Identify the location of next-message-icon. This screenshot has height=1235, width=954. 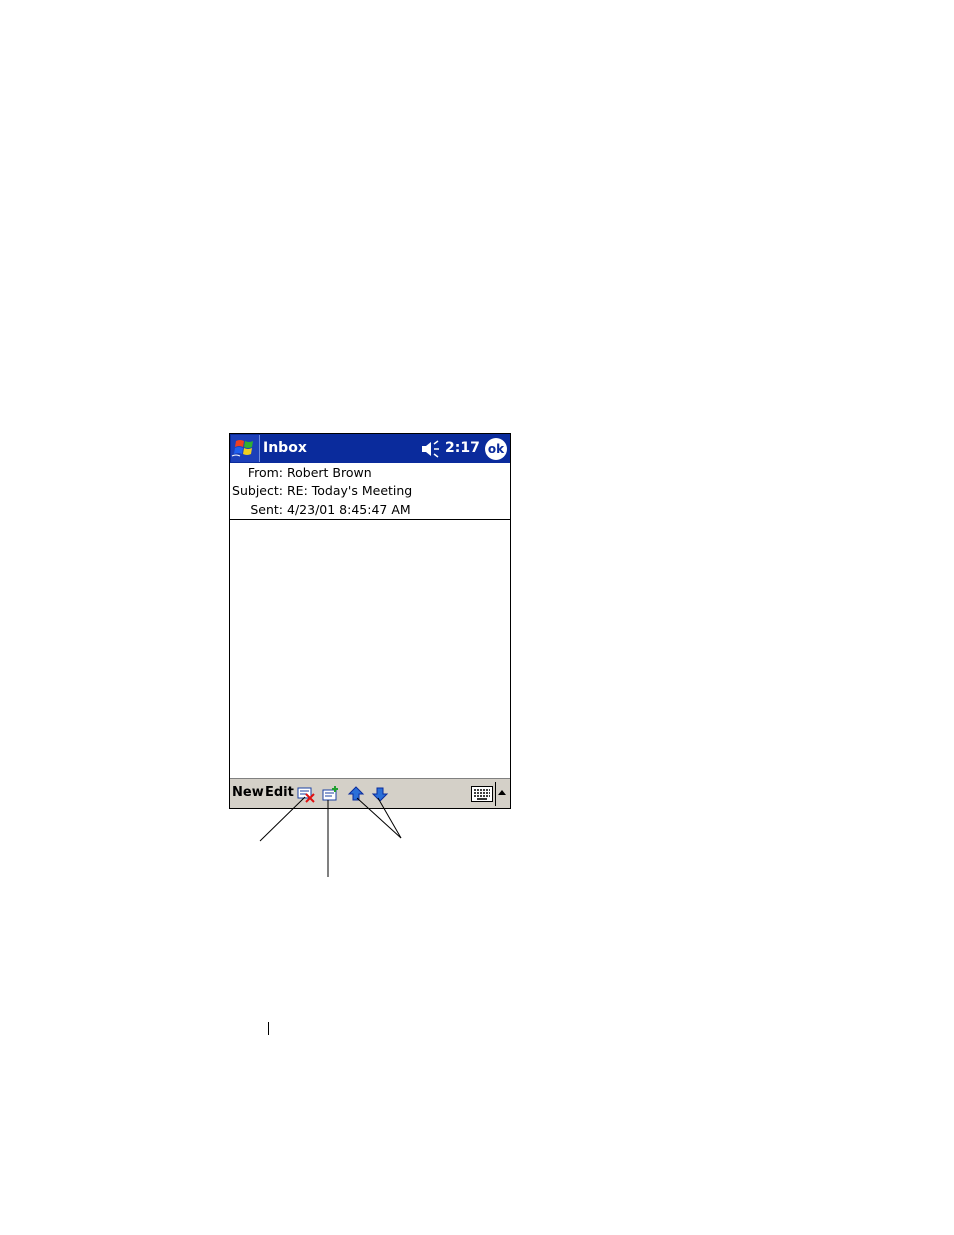
(380, 794).